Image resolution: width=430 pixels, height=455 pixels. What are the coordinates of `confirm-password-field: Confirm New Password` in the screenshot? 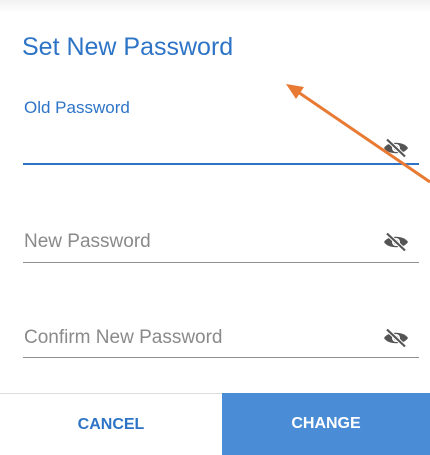 It's located at (221, 344).